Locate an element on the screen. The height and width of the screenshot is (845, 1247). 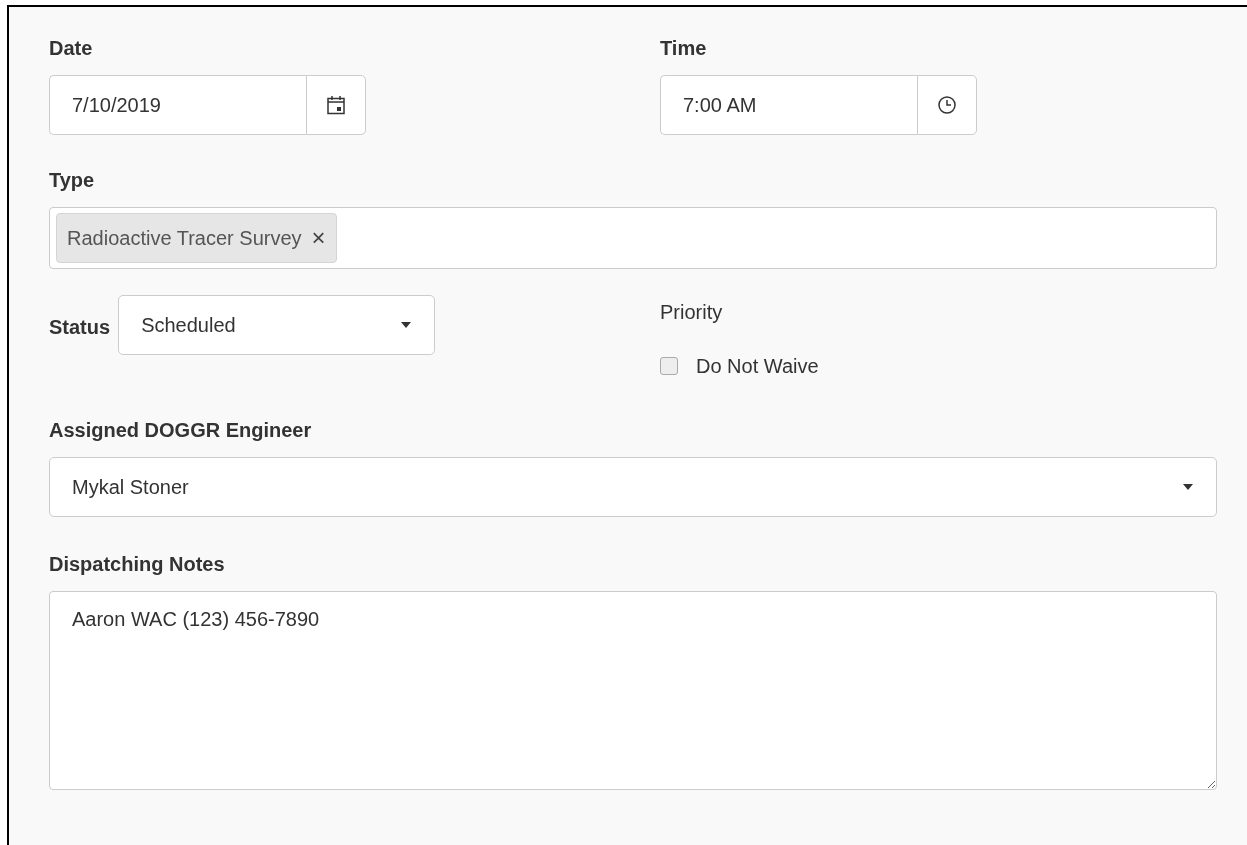
time-label: Time is located at coordinates (683, 48).